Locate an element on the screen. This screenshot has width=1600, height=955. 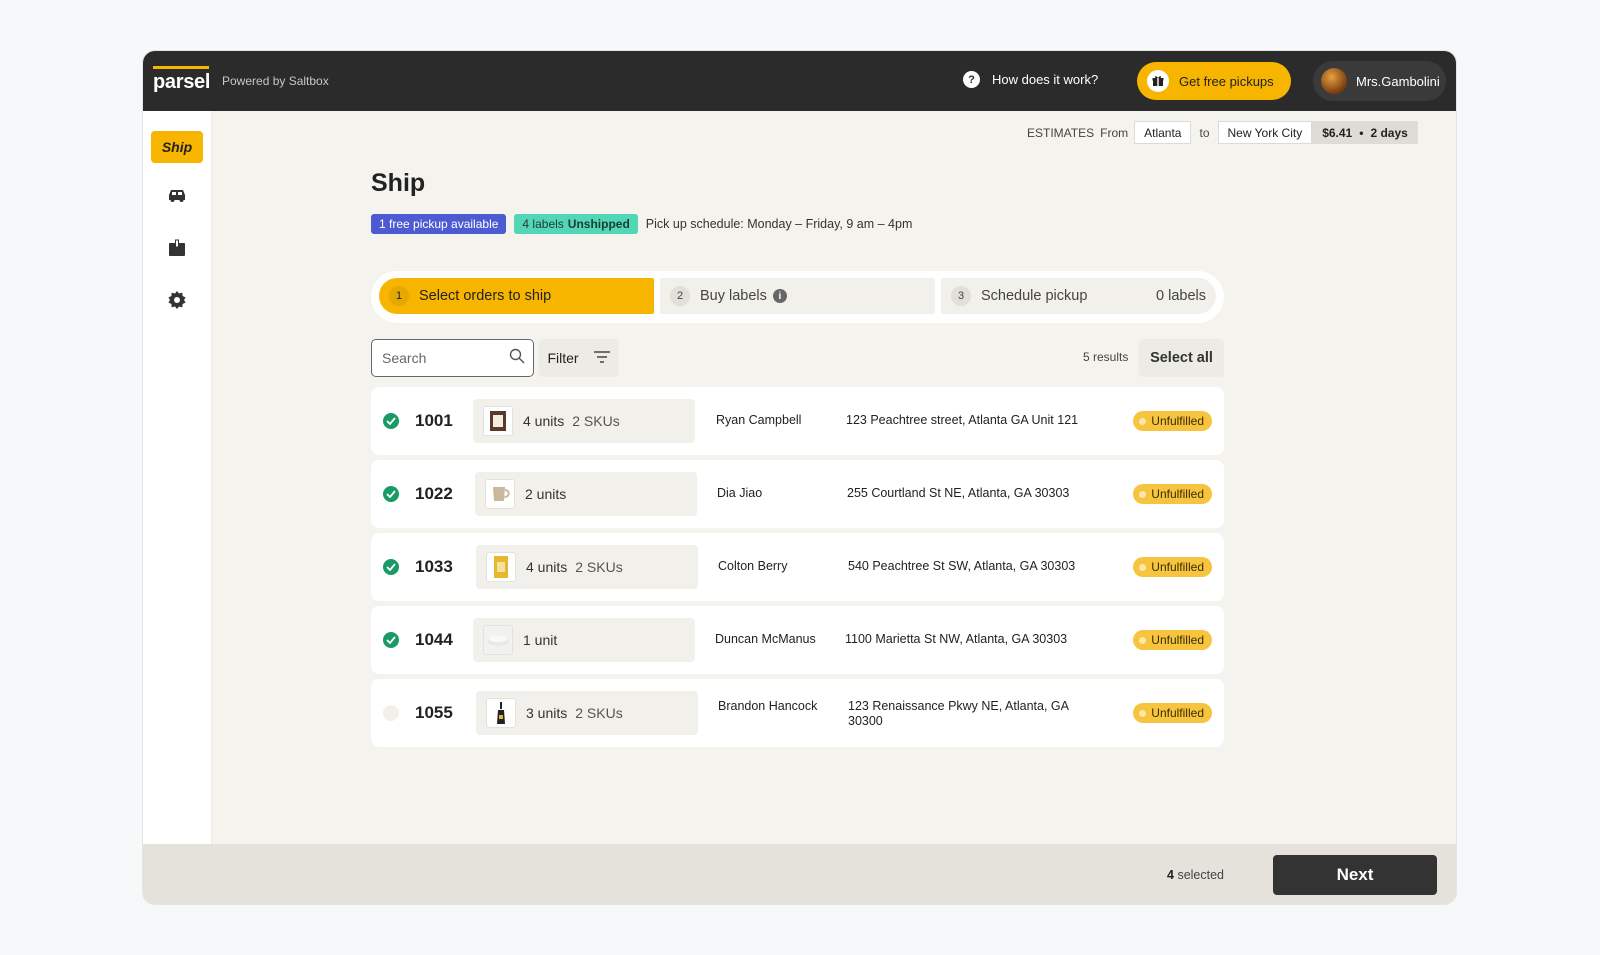
step-label: Buy labels is located at coordinates (733, 296).